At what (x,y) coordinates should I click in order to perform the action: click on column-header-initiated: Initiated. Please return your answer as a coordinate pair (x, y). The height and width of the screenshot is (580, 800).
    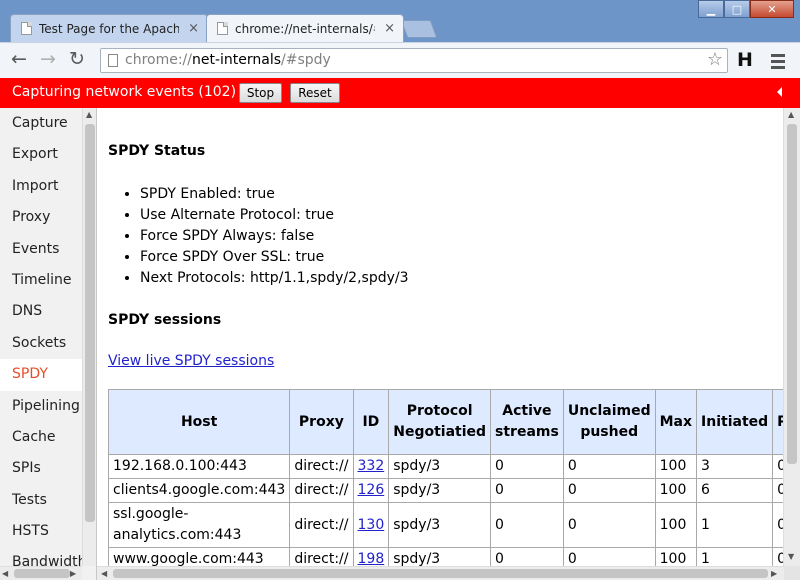
    Looking at the image, I should click on (735, 422).